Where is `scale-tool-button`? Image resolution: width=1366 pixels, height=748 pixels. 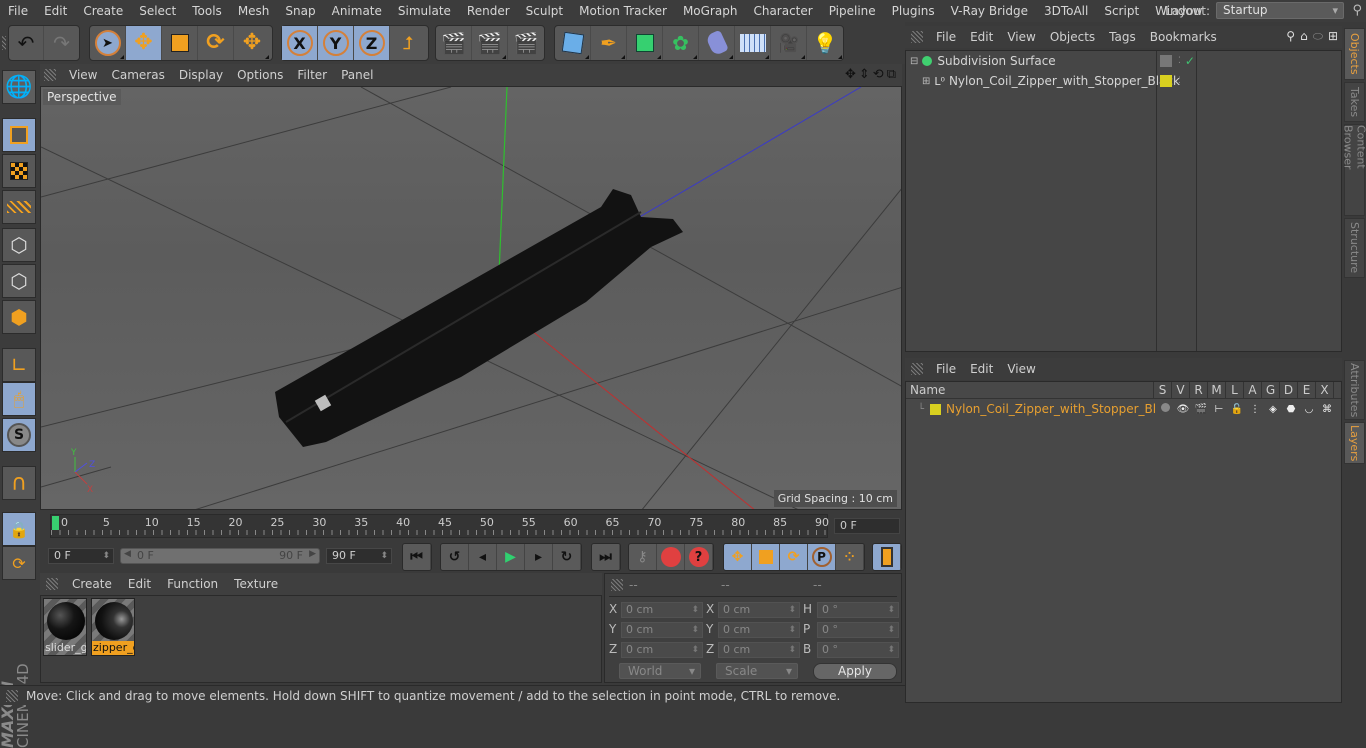 scale-tool-button is located at coordinates (180, 43).